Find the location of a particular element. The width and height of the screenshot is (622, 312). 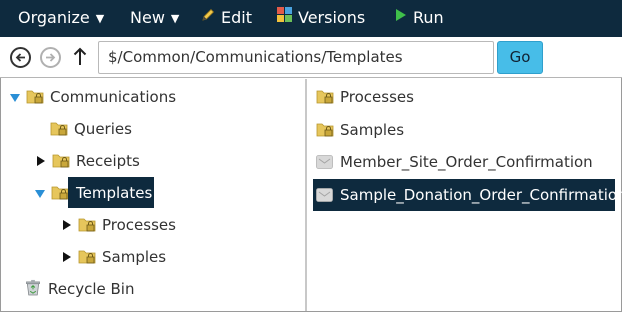

go-button: Go is located at coordinates (520, 57).